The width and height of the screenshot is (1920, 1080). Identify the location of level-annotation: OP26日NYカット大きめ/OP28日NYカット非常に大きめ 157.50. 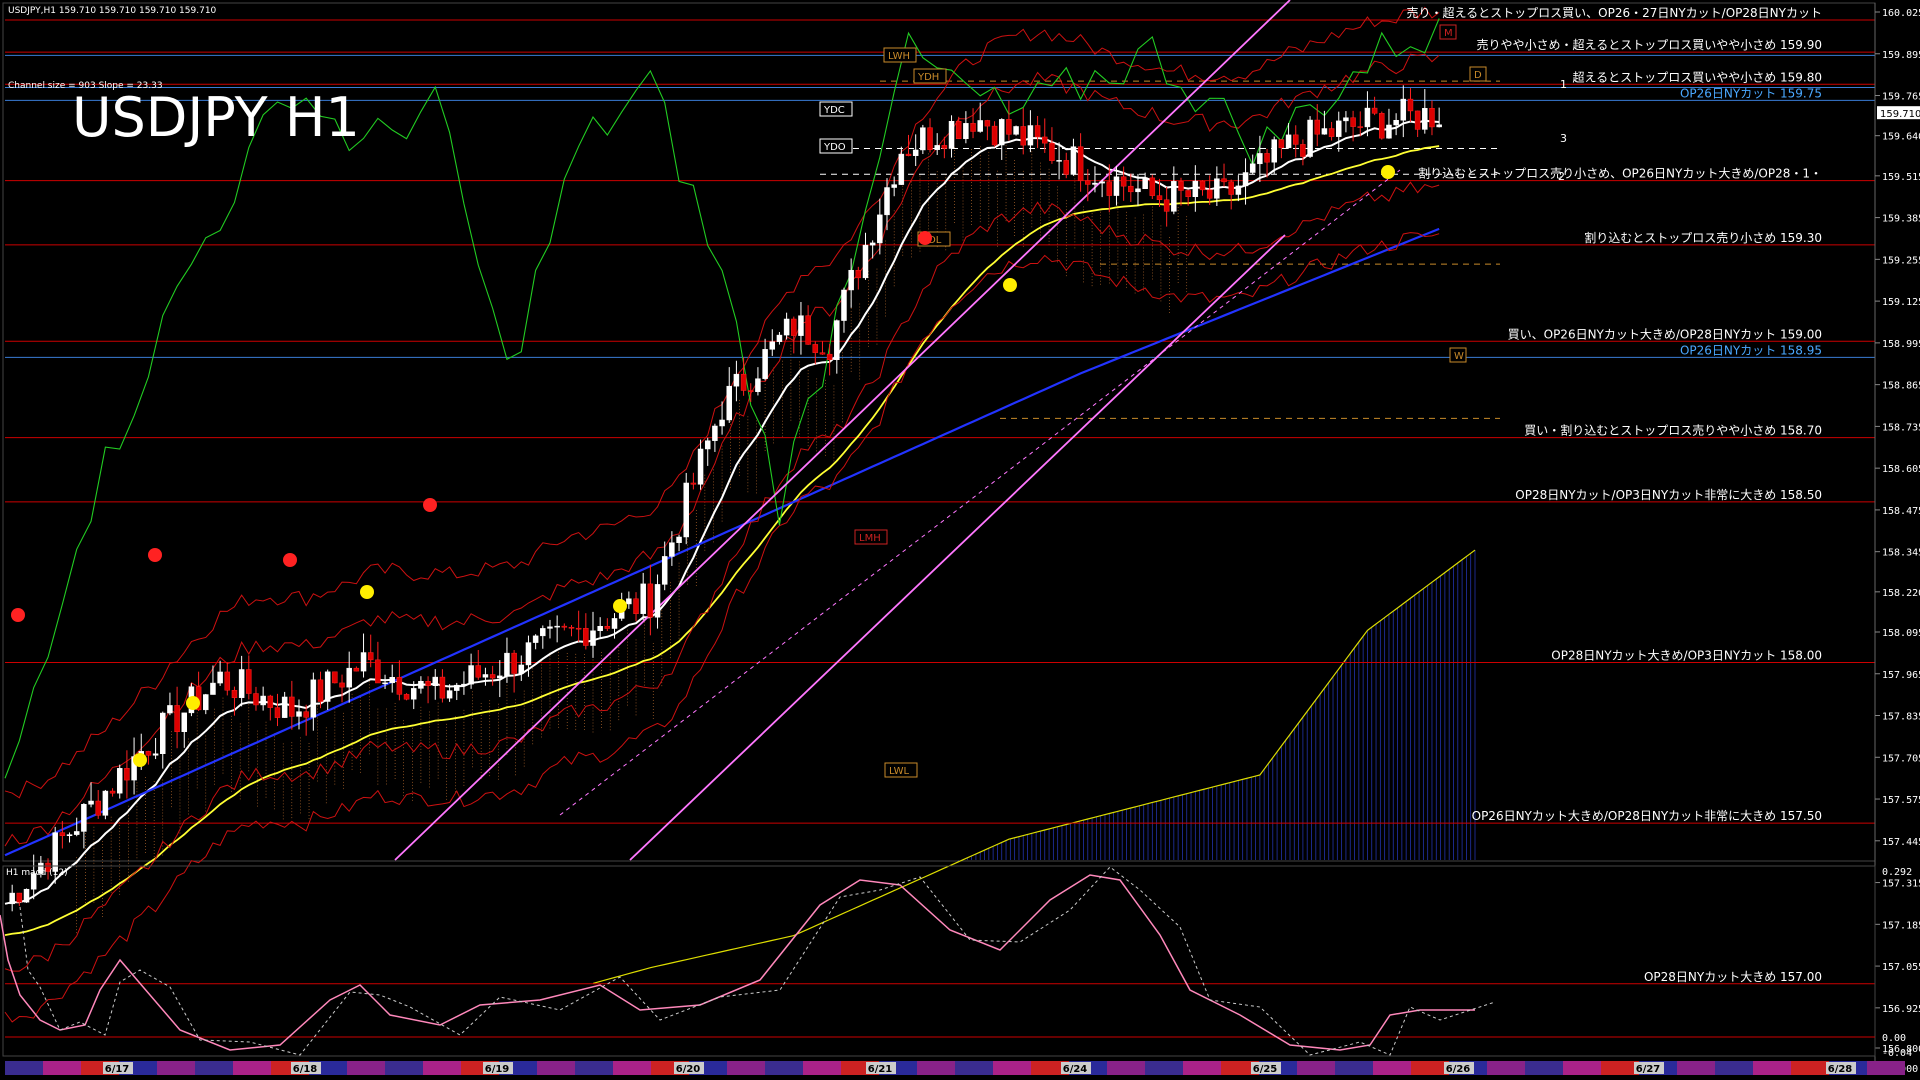
(1647, 816).